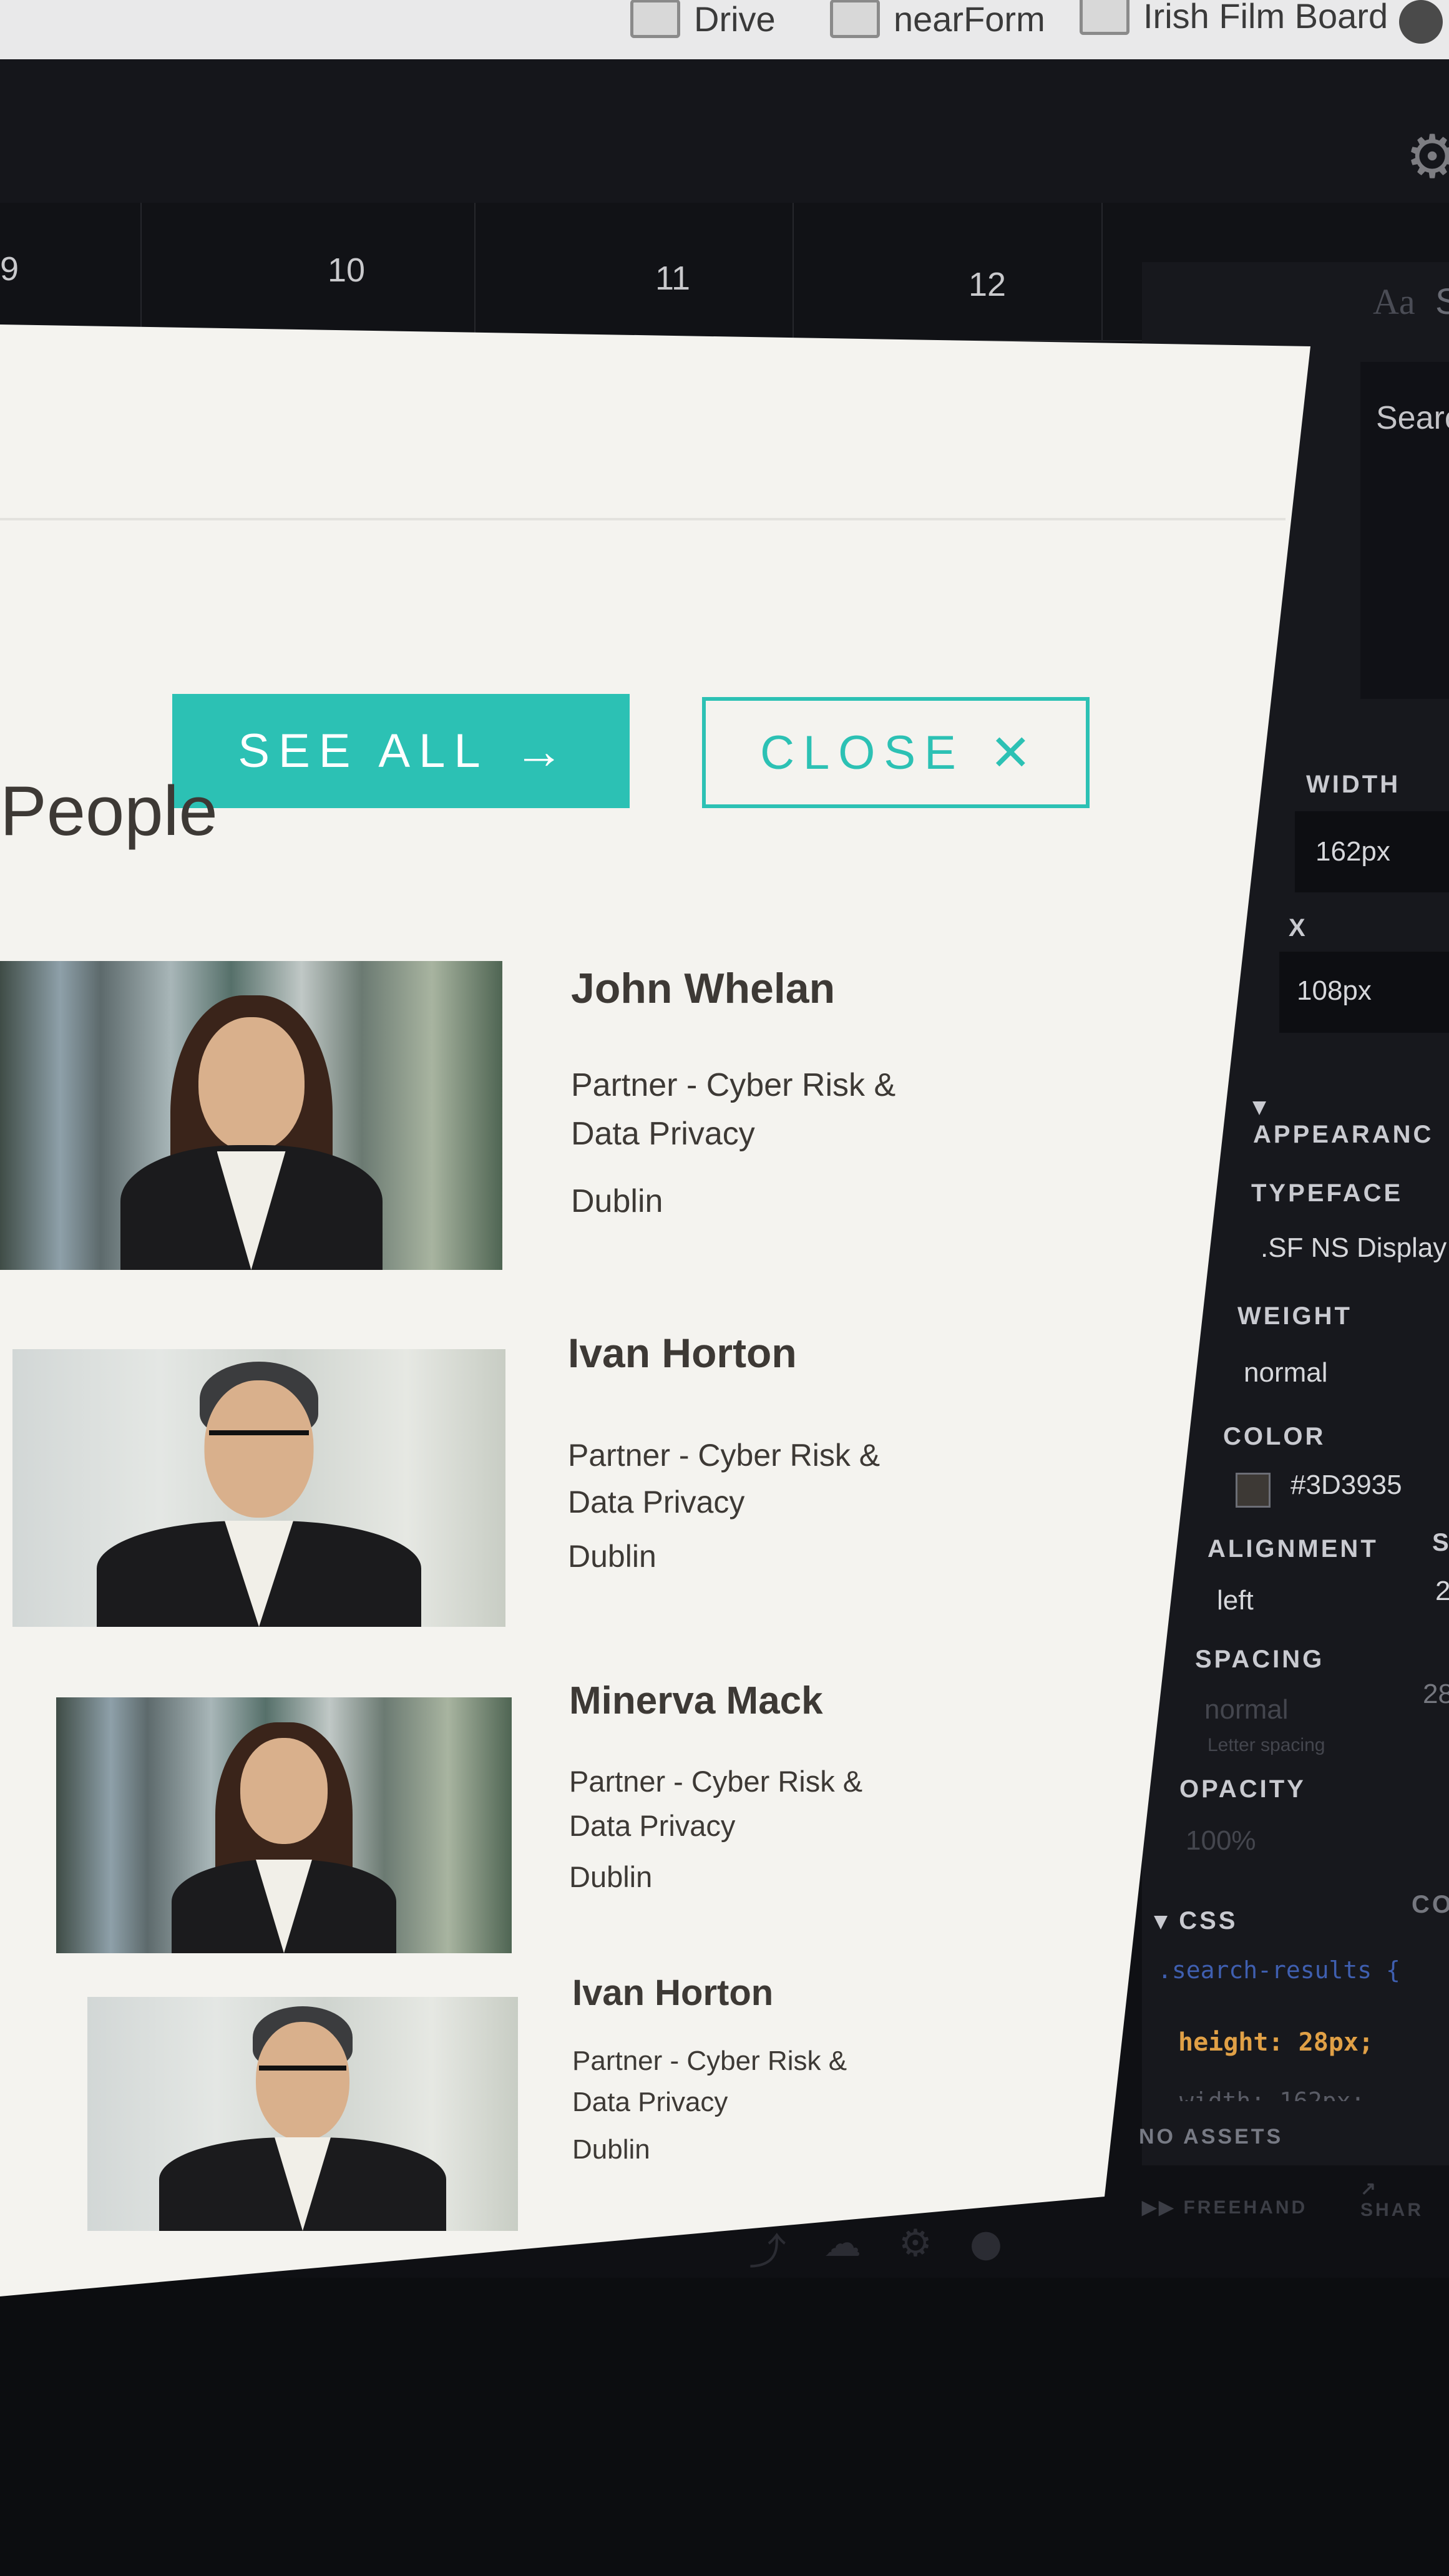  Describe the element at coordinates (1404, 2199) in the screenshot. I see `share-button: ↗ SHAR` at that location.